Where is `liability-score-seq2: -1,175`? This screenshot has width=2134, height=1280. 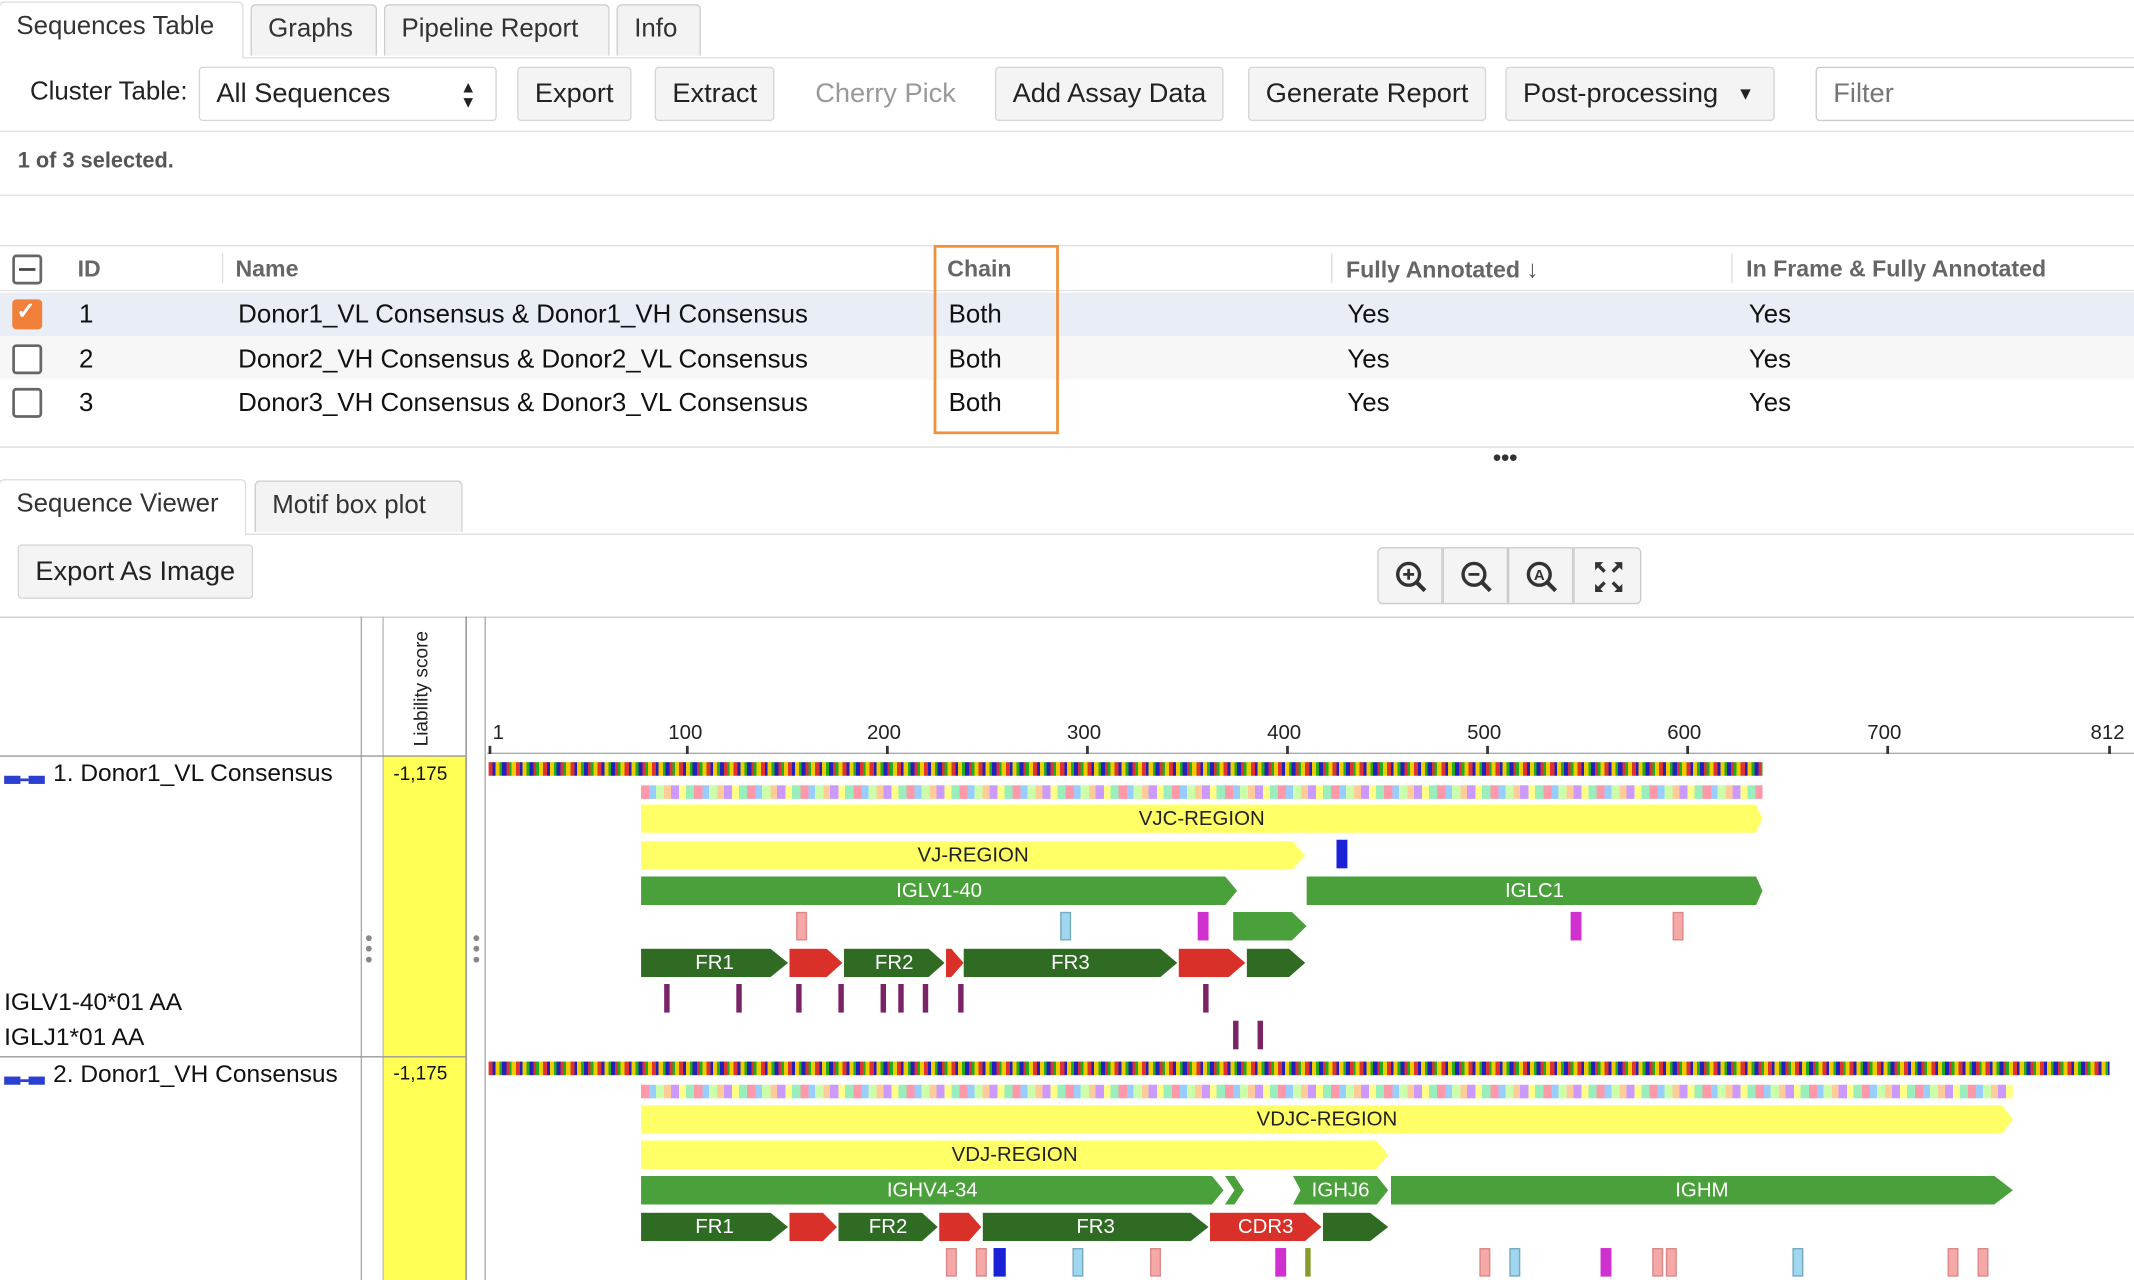 liability-score-seq2: -1,175 is located at coordinates (420, 1072).